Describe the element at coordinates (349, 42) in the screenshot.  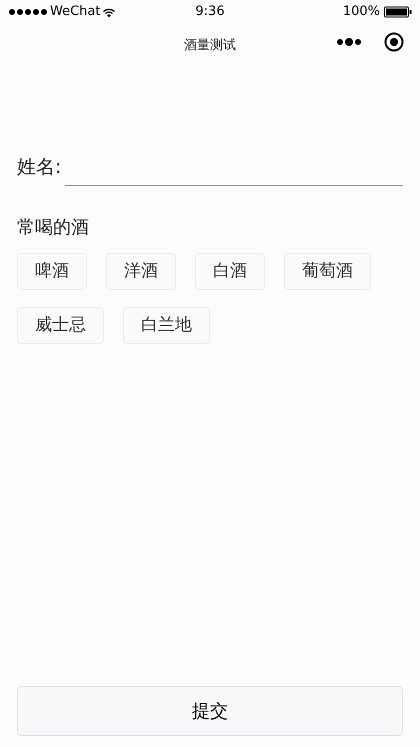
I see `more-icon` at that location.